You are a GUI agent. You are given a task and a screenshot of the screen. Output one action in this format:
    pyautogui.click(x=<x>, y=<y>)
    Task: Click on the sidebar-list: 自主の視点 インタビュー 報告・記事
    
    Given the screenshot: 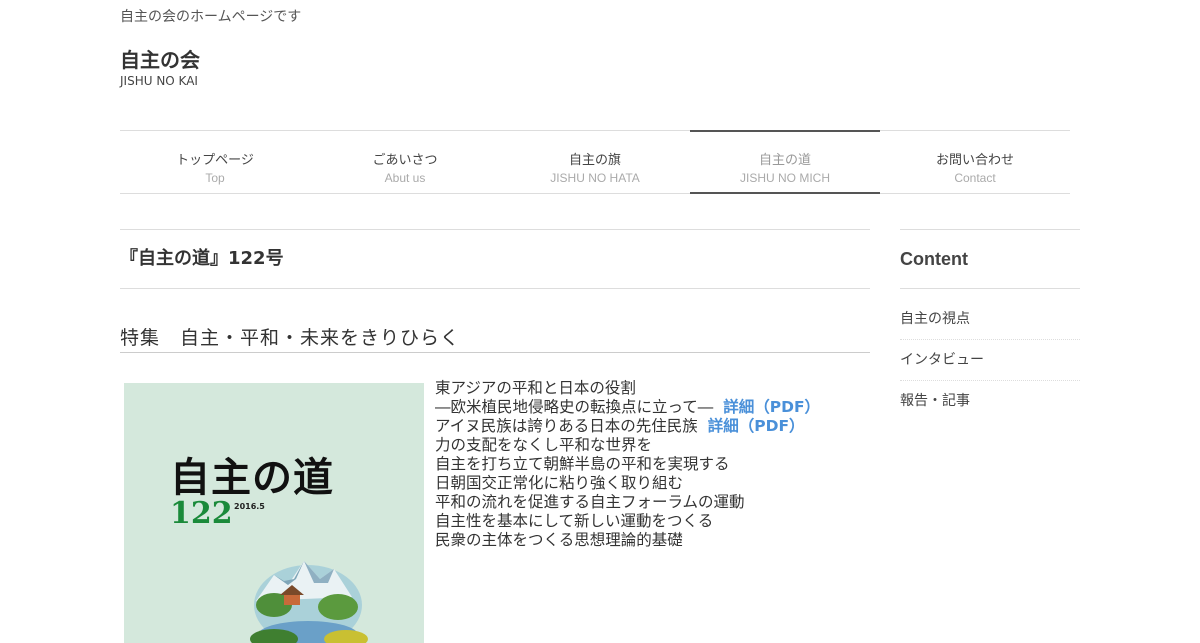 What is the action you would take?
    pyautogui.click(x=990, y=360)
    